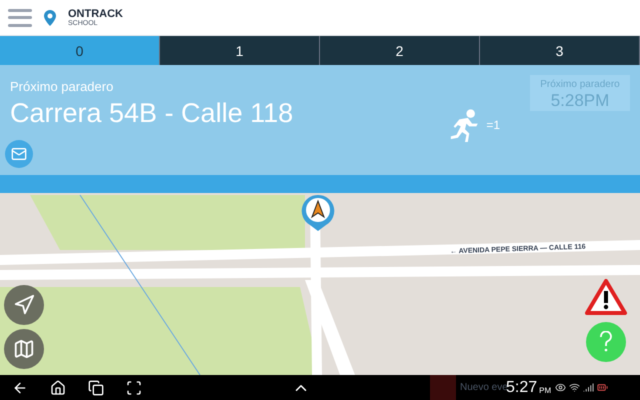 The height and width of the screenshot is (400, 640). What do you see at coordinates (152, 113) in the screenshot?
I see `next-stop-name: Carrera 54B - Calle 118` at bounding box center [152, 113].